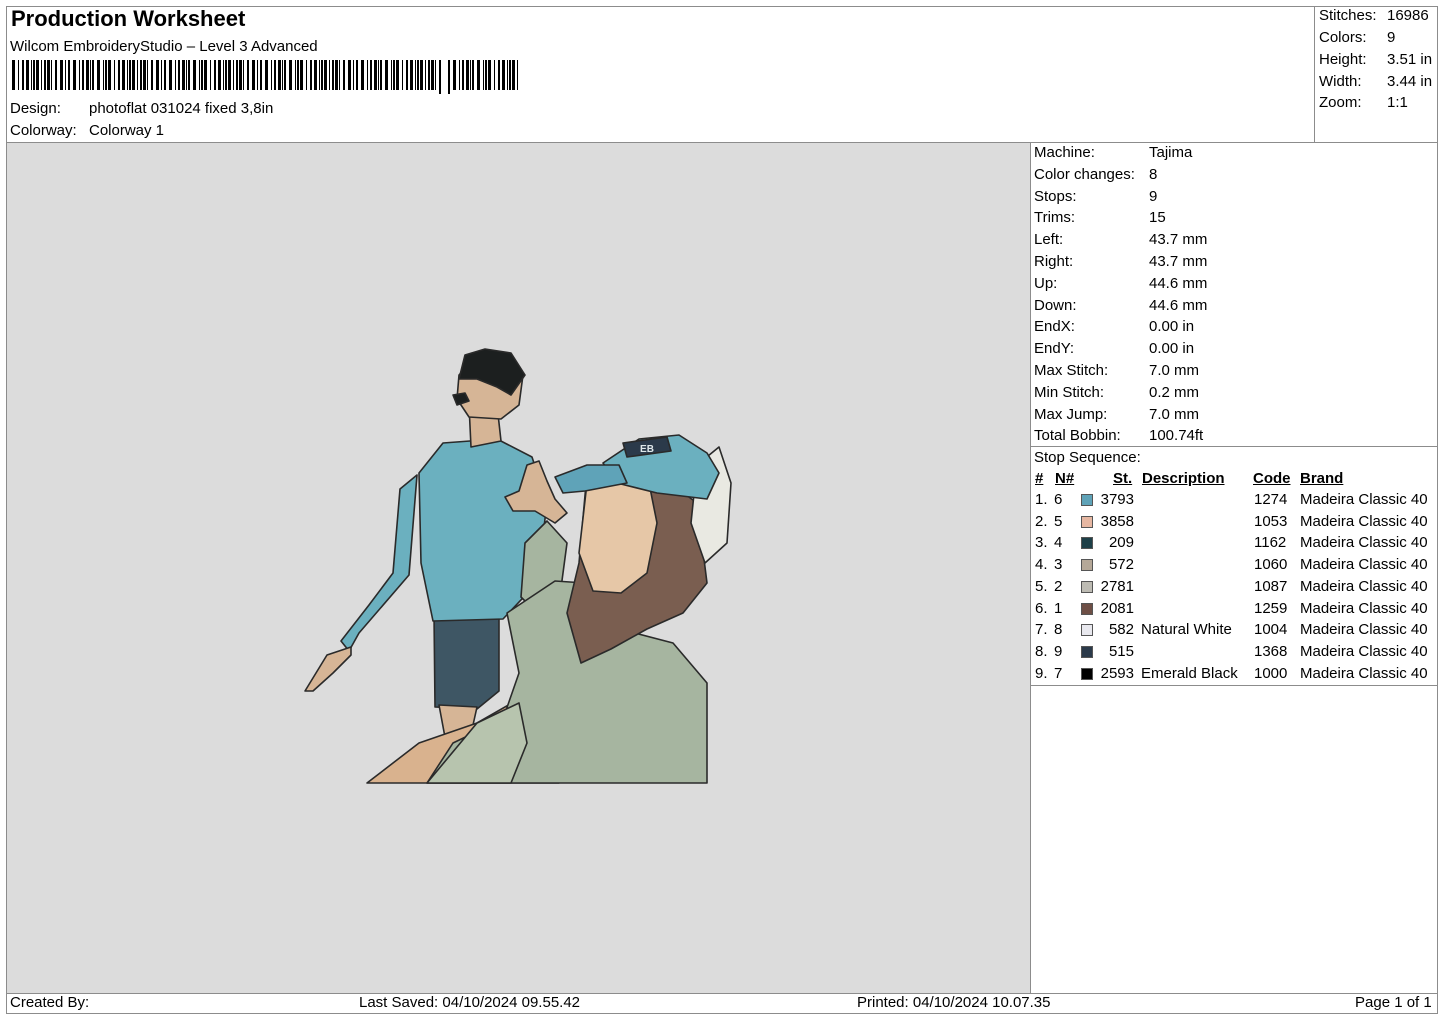 This screenshot has width=1445, height=1021. I want to click on row-code: 1368, so click(1271, 651).